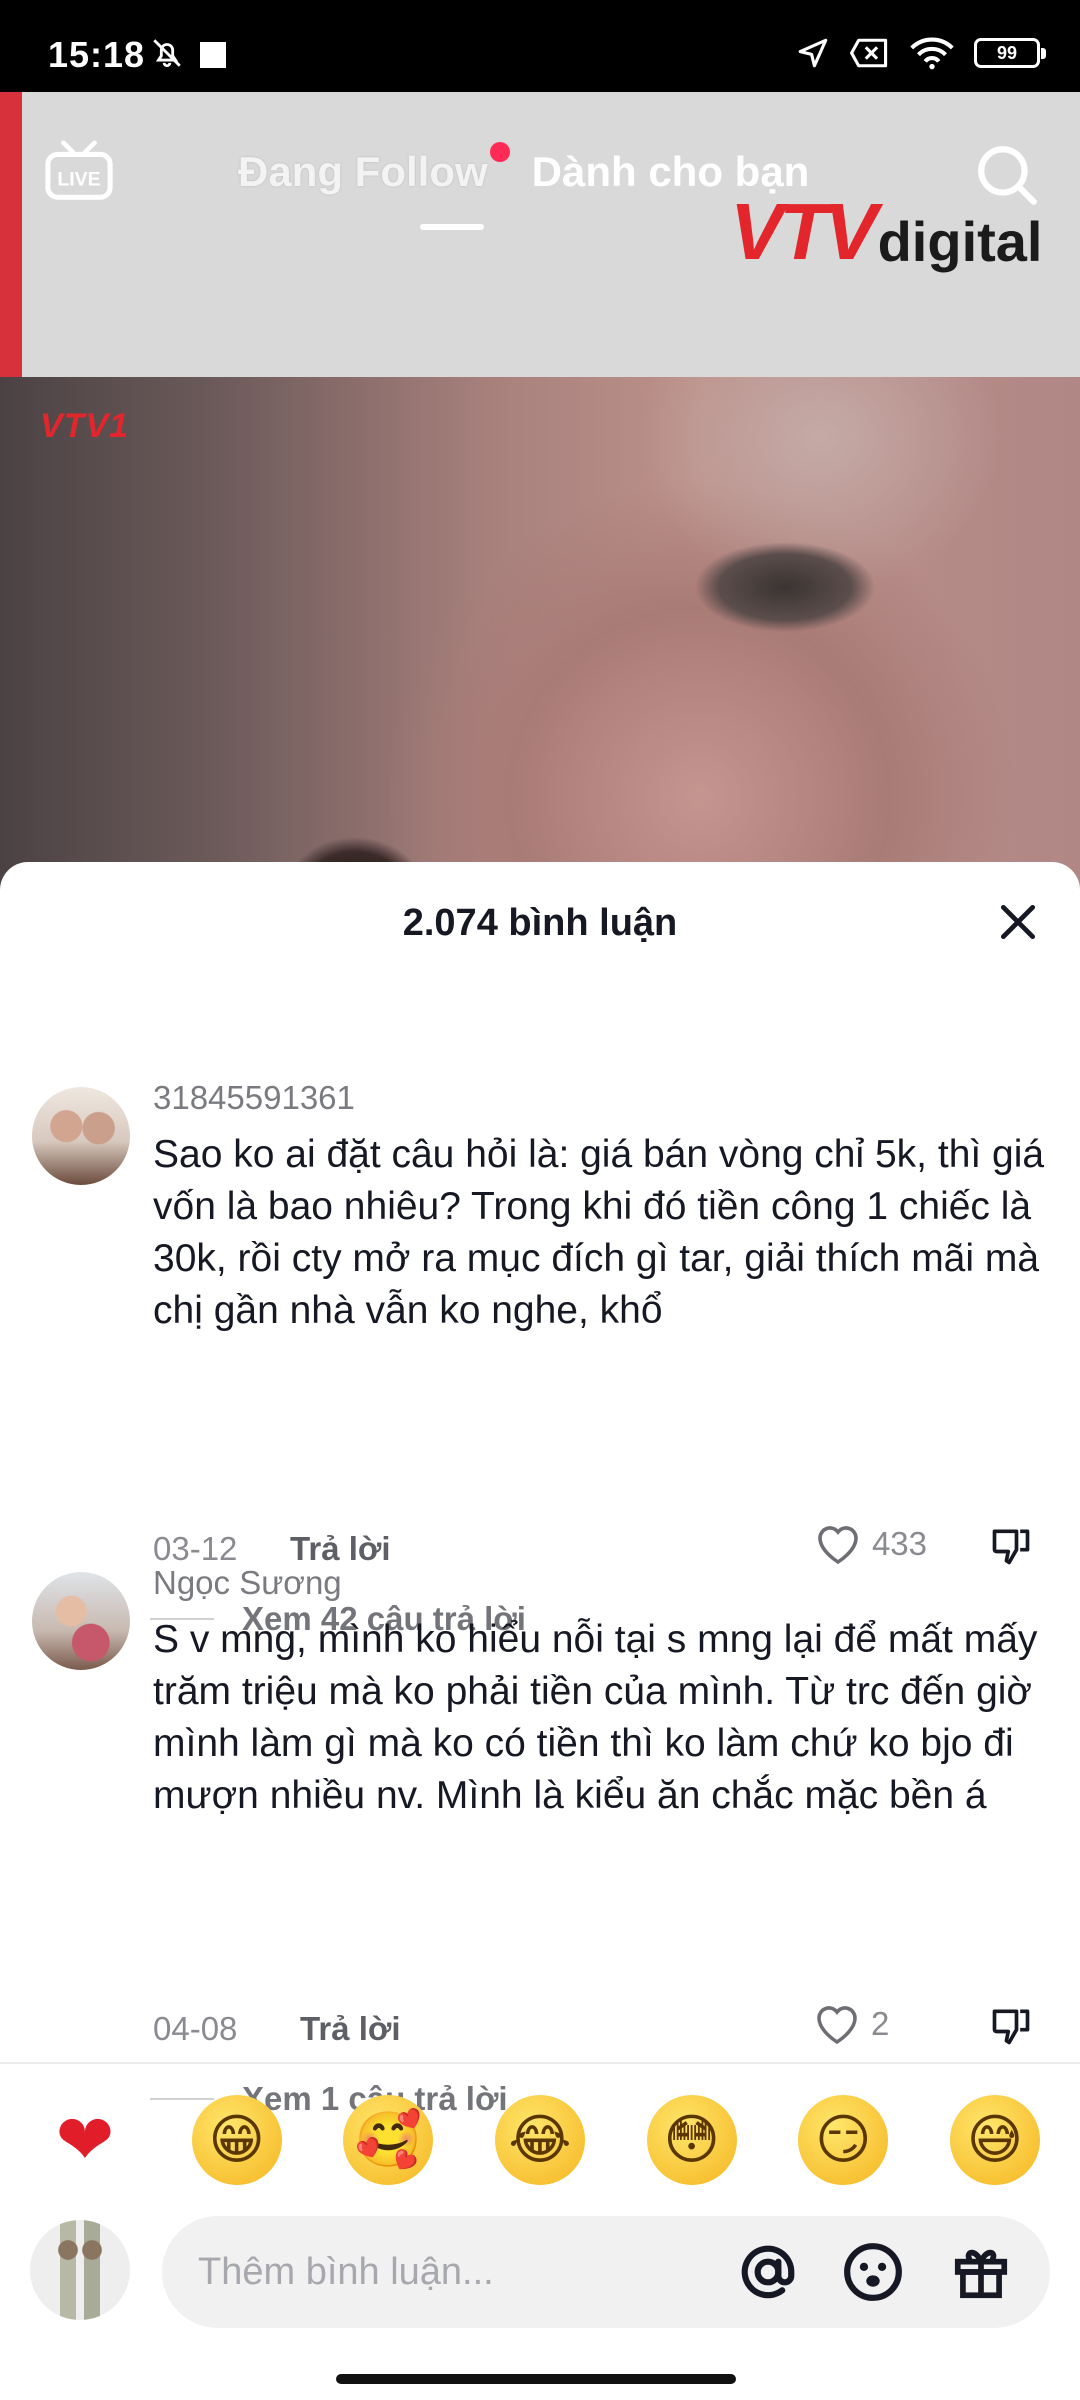 Image resolution: width=1080 pixels, height=2400 pixels. I want to click on status-icons: 99, so click(921, 53).